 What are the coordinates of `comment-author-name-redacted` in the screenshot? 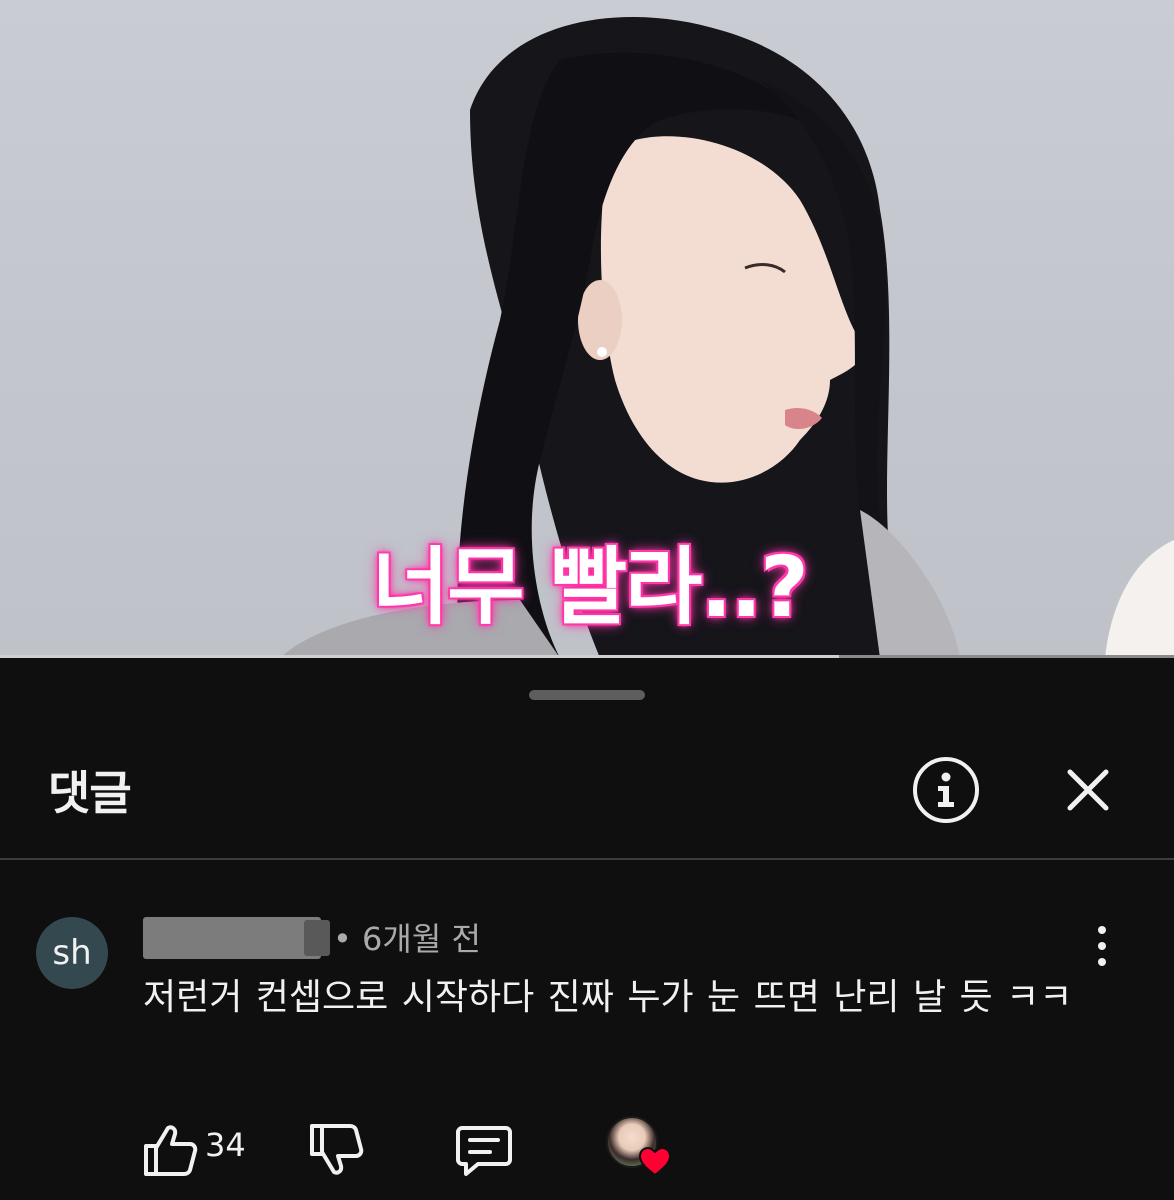 It's located at (232, 938).